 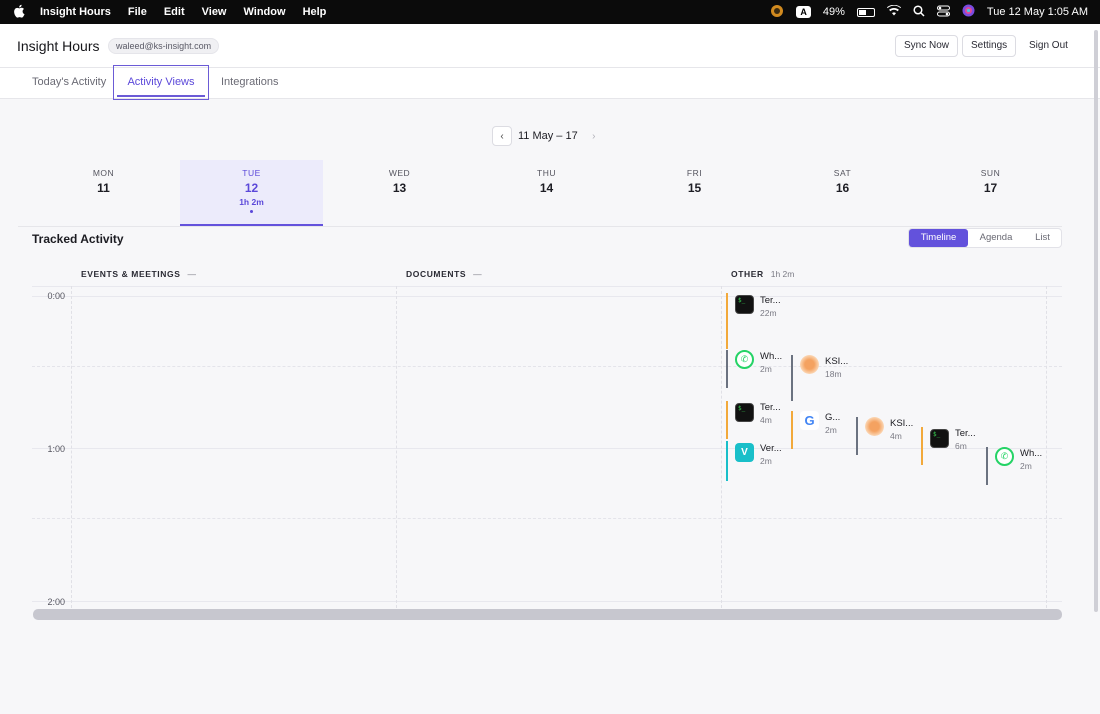 What do you see at coordinates (399, 188) in the screenshot?
I see `day-number: 13` at bounding box center [399, 188].